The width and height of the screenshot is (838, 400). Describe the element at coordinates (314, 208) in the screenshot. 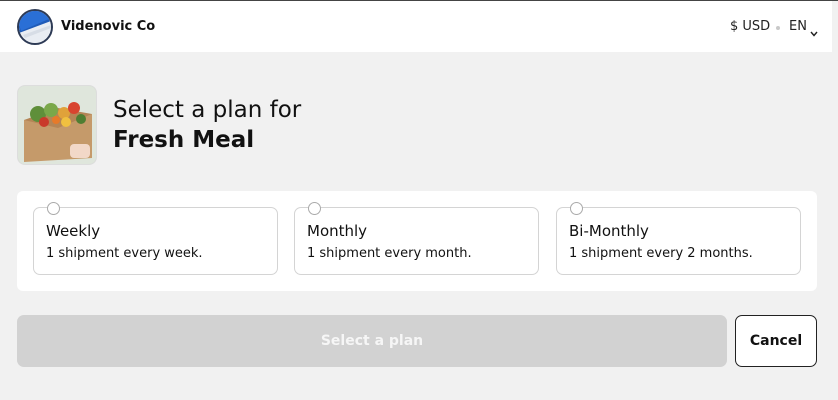

I see `plan-radio-monthly` at that location.